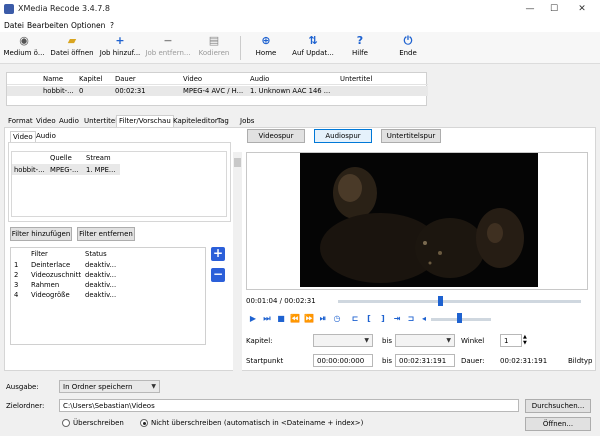  Describe the element at coordinates (366, 340) in the screenshot. I see `chevron-down-icon: ▼` at that location.